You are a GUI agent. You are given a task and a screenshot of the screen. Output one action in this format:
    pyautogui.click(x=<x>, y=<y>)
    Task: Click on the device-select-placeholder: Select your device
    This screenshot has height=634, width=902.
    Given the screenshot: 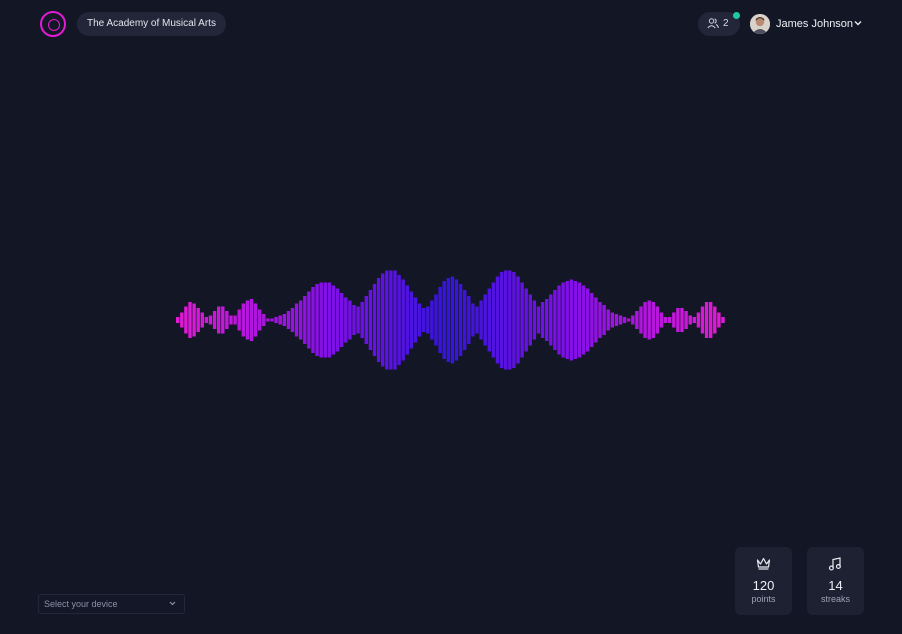 What is the action you would take?
    pyautogui.click(x=81, y=604)
    